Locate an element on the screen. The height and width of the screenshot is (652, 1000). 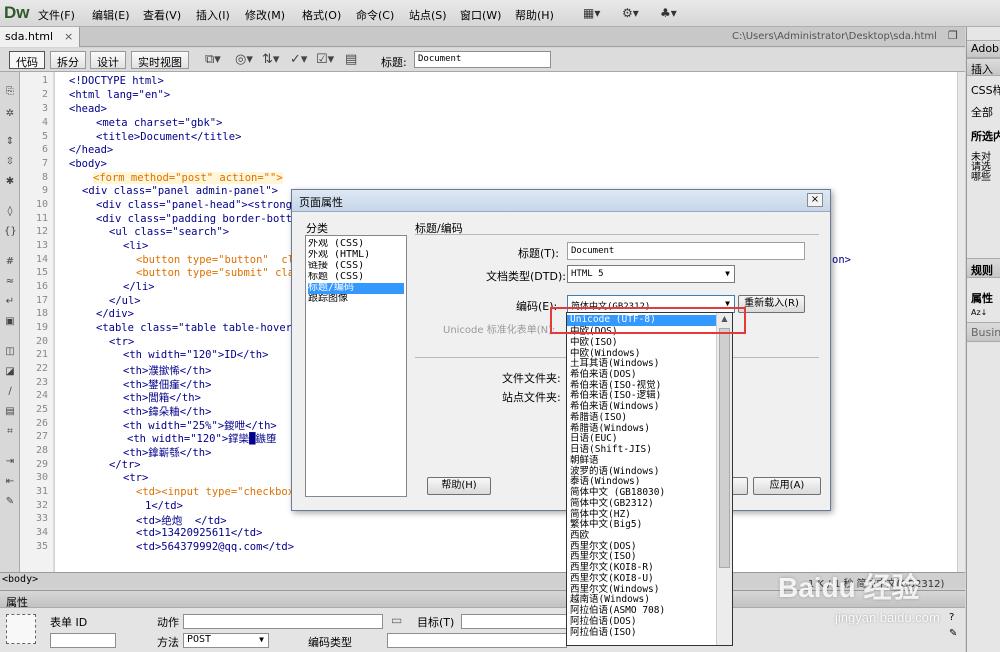
category-item: 链接 (CSS) is located at coordinates (356, 266).